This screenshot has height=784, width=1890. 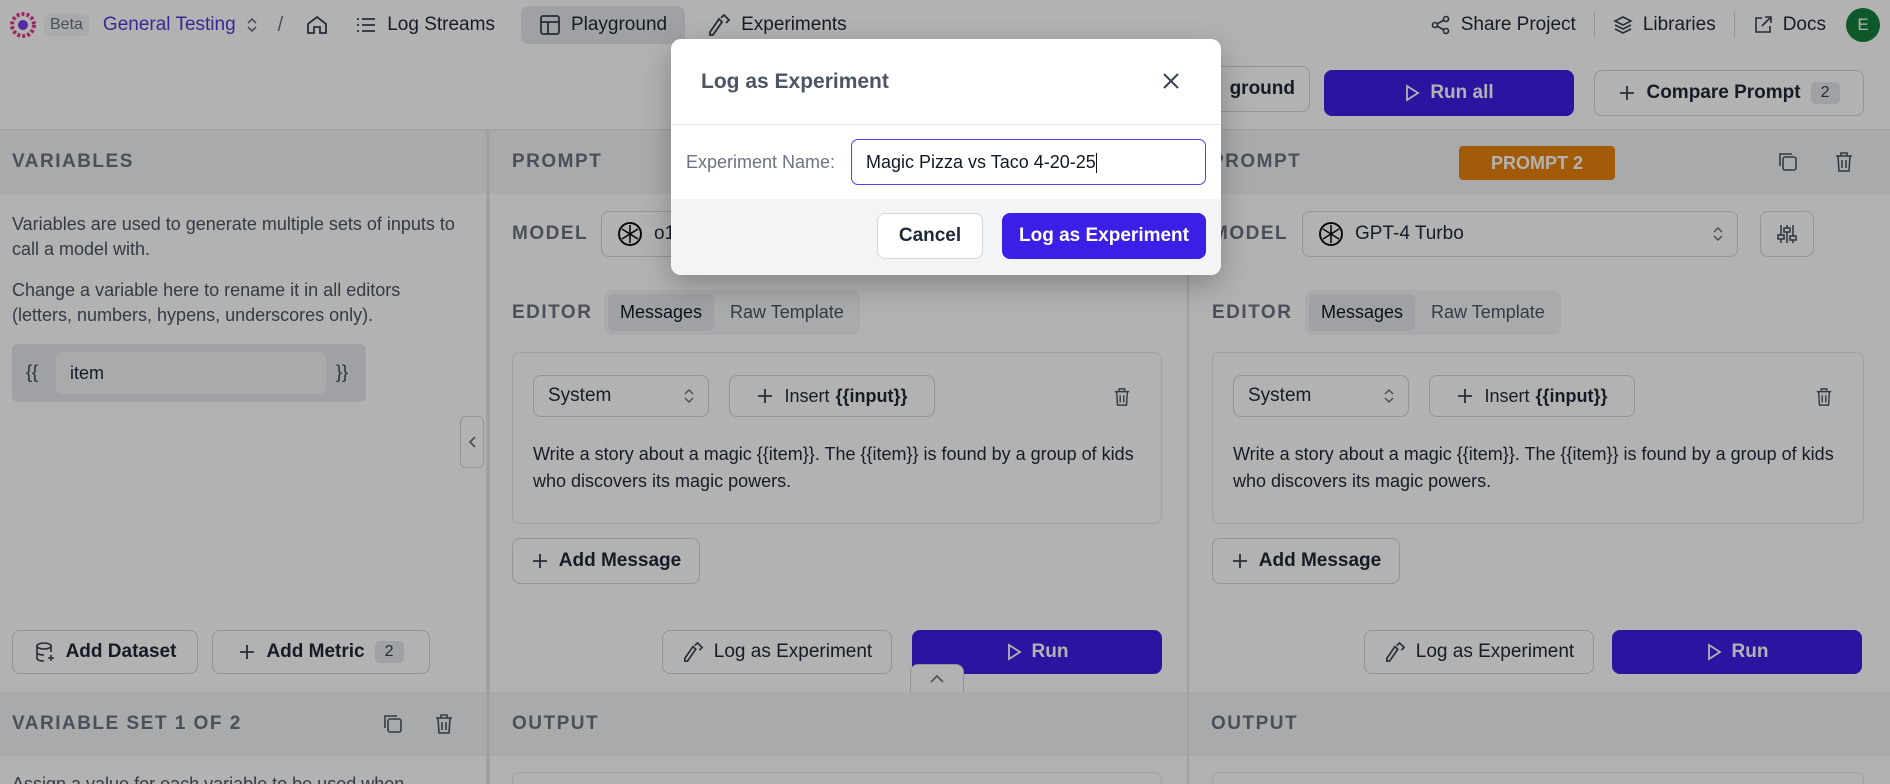 I want to click on log-as-experiment-submit-button: Log as Experiment, so click(x=1104, y=236).